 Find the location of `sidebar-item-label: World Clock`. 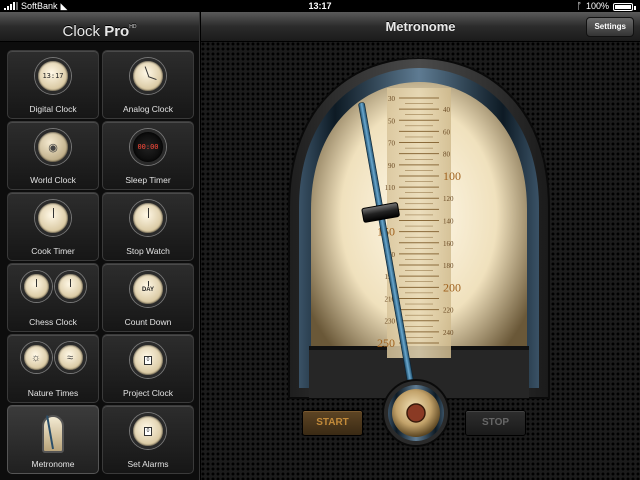

sidebar-item-label: World Clock is located at coordinates (53, 180).